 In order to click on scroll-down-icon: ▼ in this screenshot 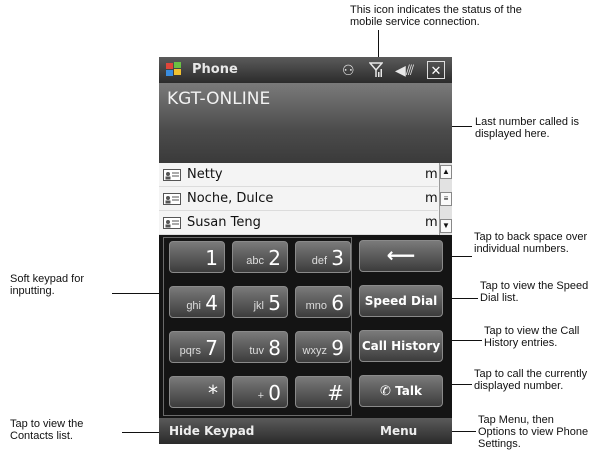, I will do `click(446, 226)`.